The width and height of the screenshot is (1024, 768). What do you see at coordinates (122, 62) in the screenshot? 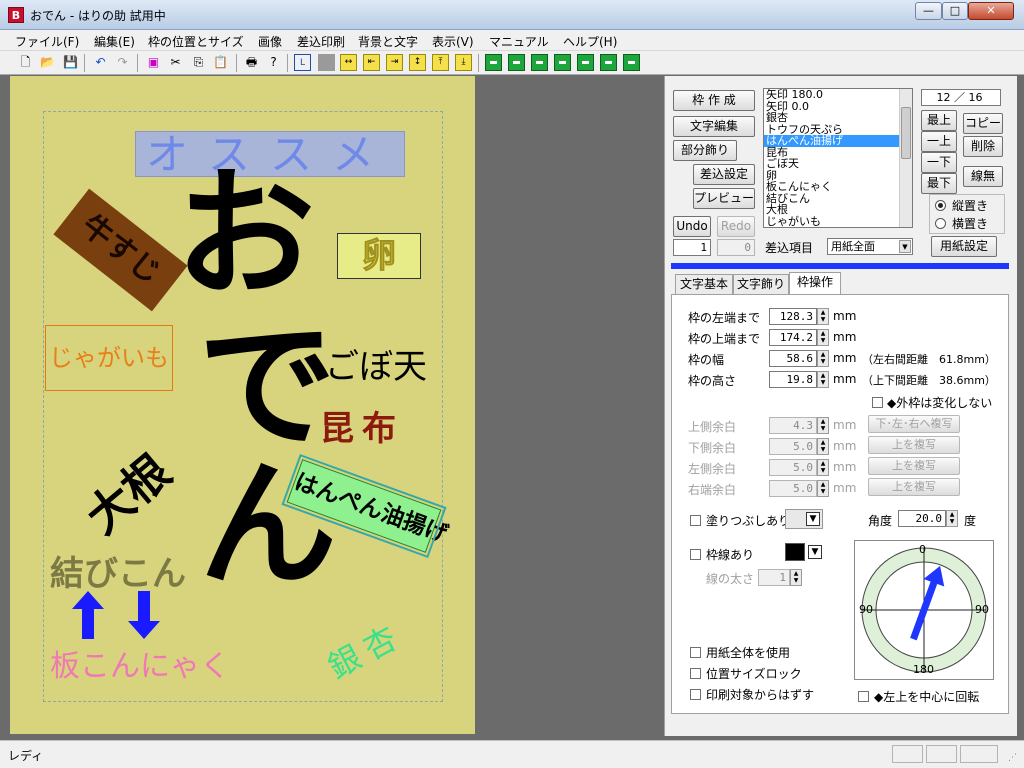
I see `redo-icon: ↷` at bounding box center [122, 62].